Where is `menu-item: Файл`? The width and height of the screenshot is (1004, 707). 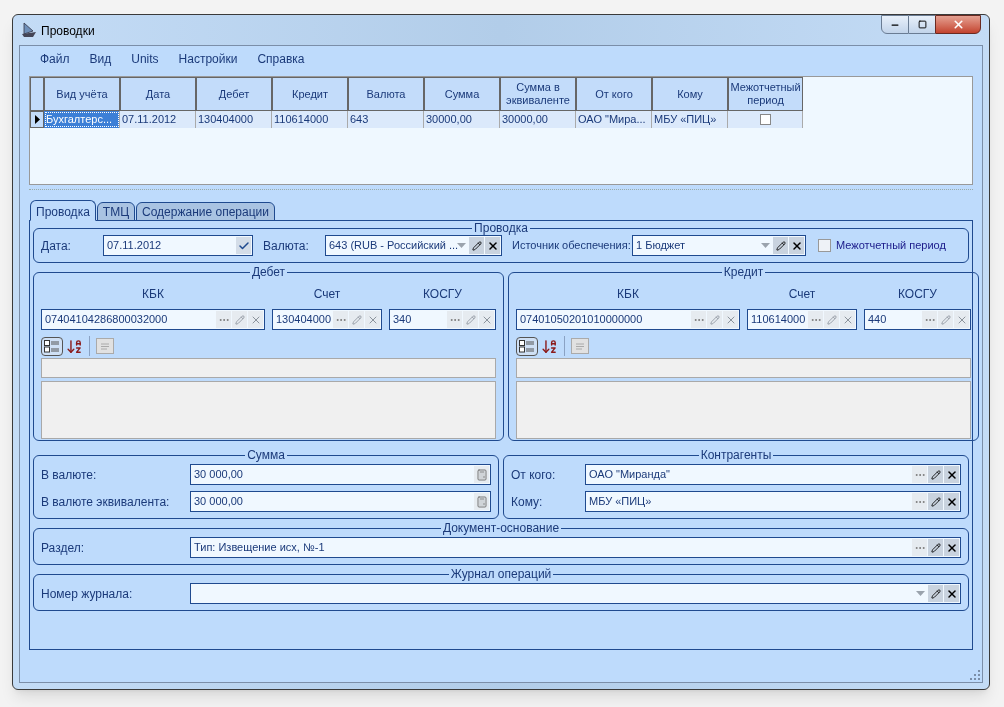
menu-item: Файл is located at coordinates (55, 59).